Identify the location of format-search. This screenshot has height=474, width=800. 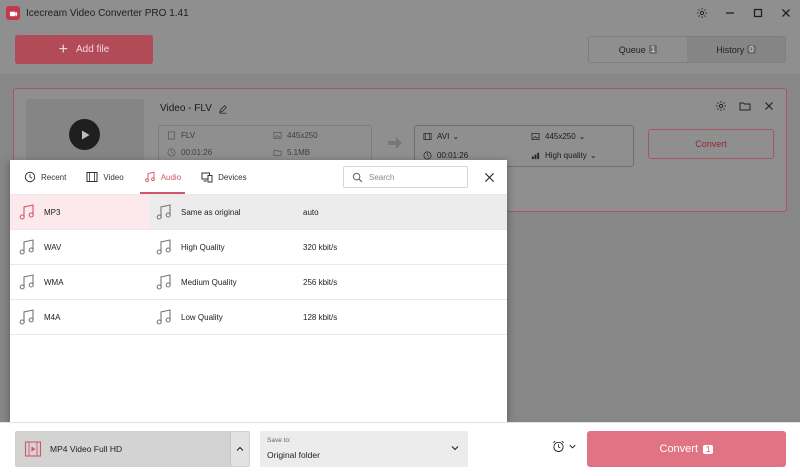
(405, 177).